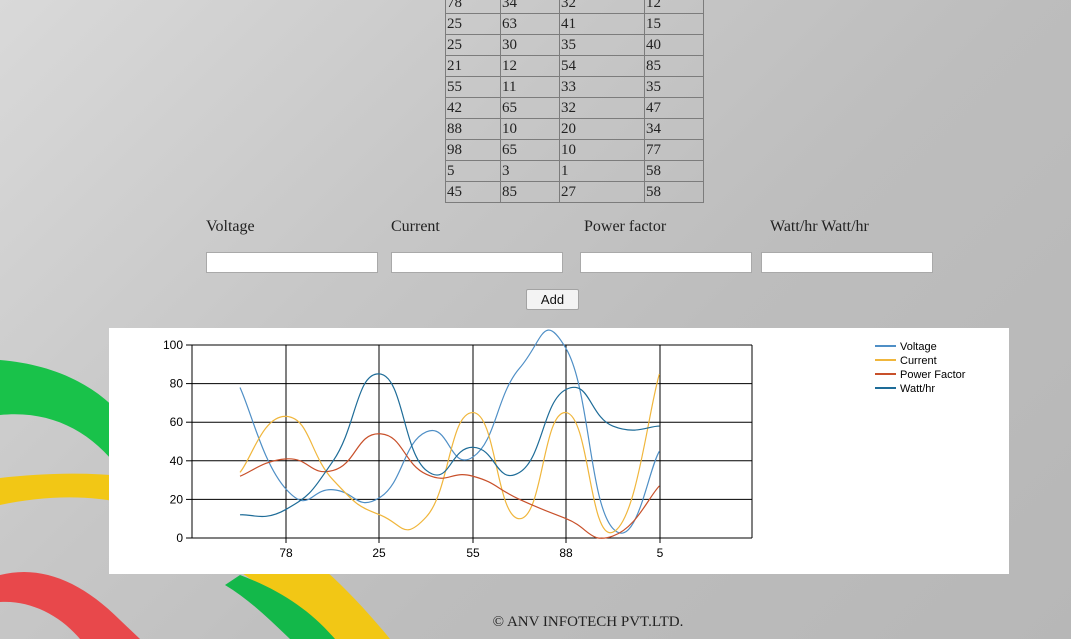 The height and width of the screenshot is (639, 1071). I want to click on y-tick-label: 60, so click(177, 422).